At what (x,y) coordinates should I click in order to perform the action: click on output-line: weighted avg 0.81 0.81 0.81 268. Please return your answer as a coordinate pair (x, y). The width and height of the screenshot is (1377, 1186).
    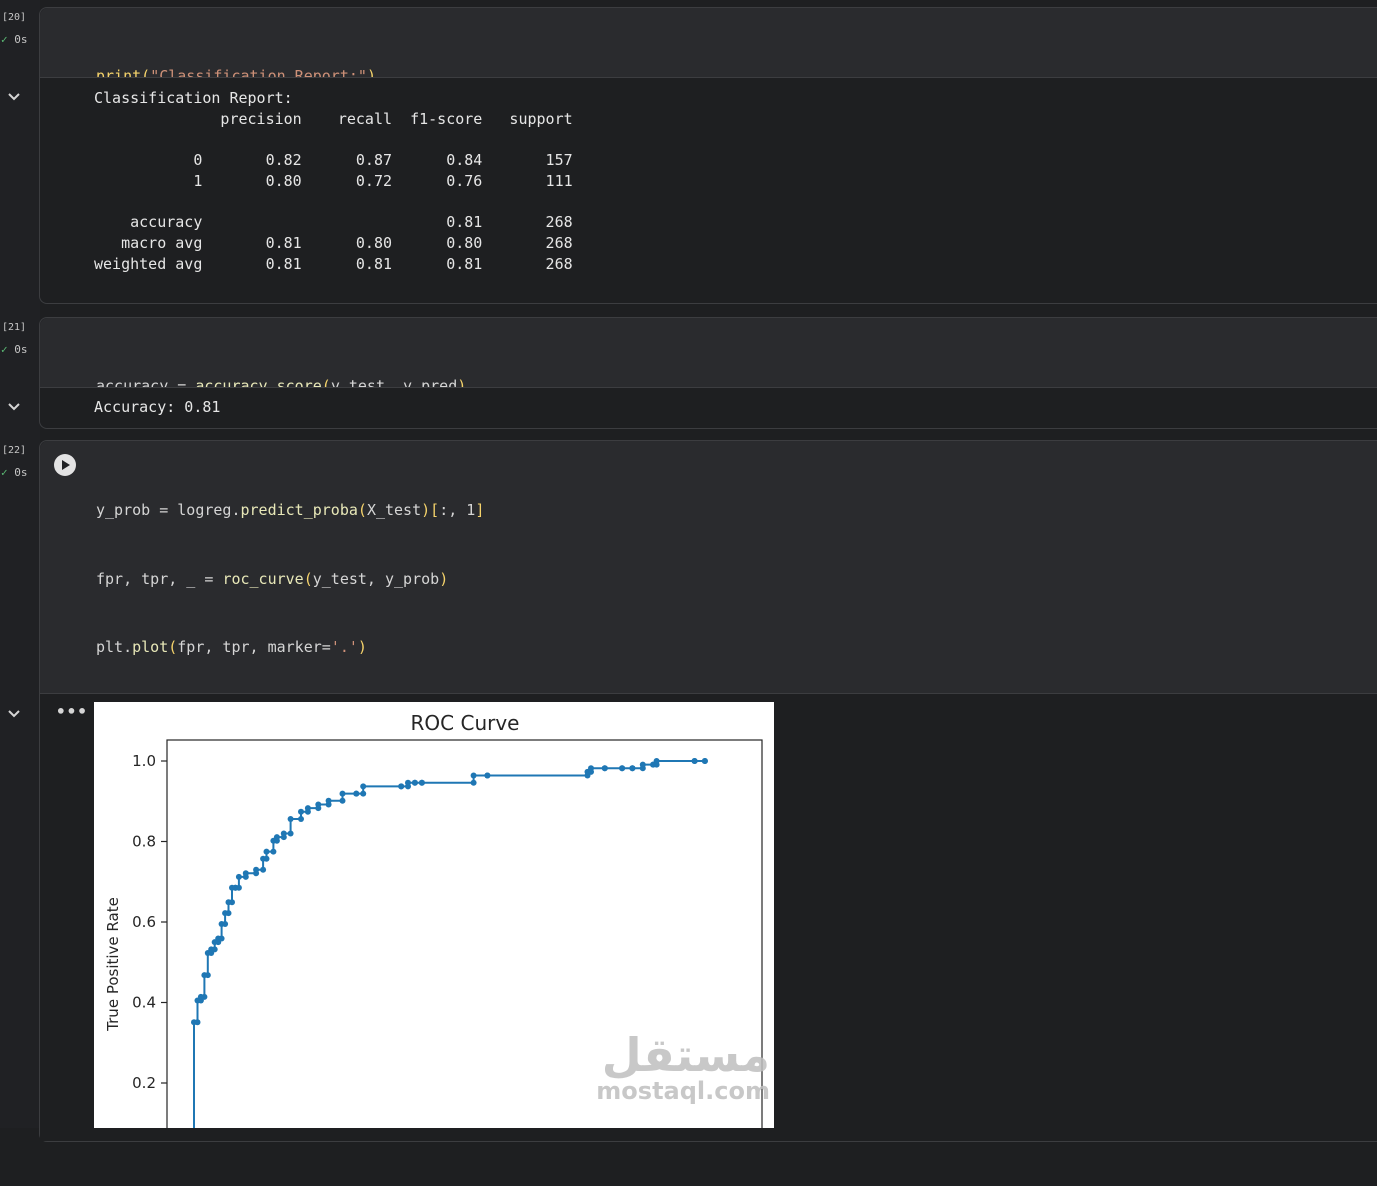
    Looking at the image, I should click on (333, 263).